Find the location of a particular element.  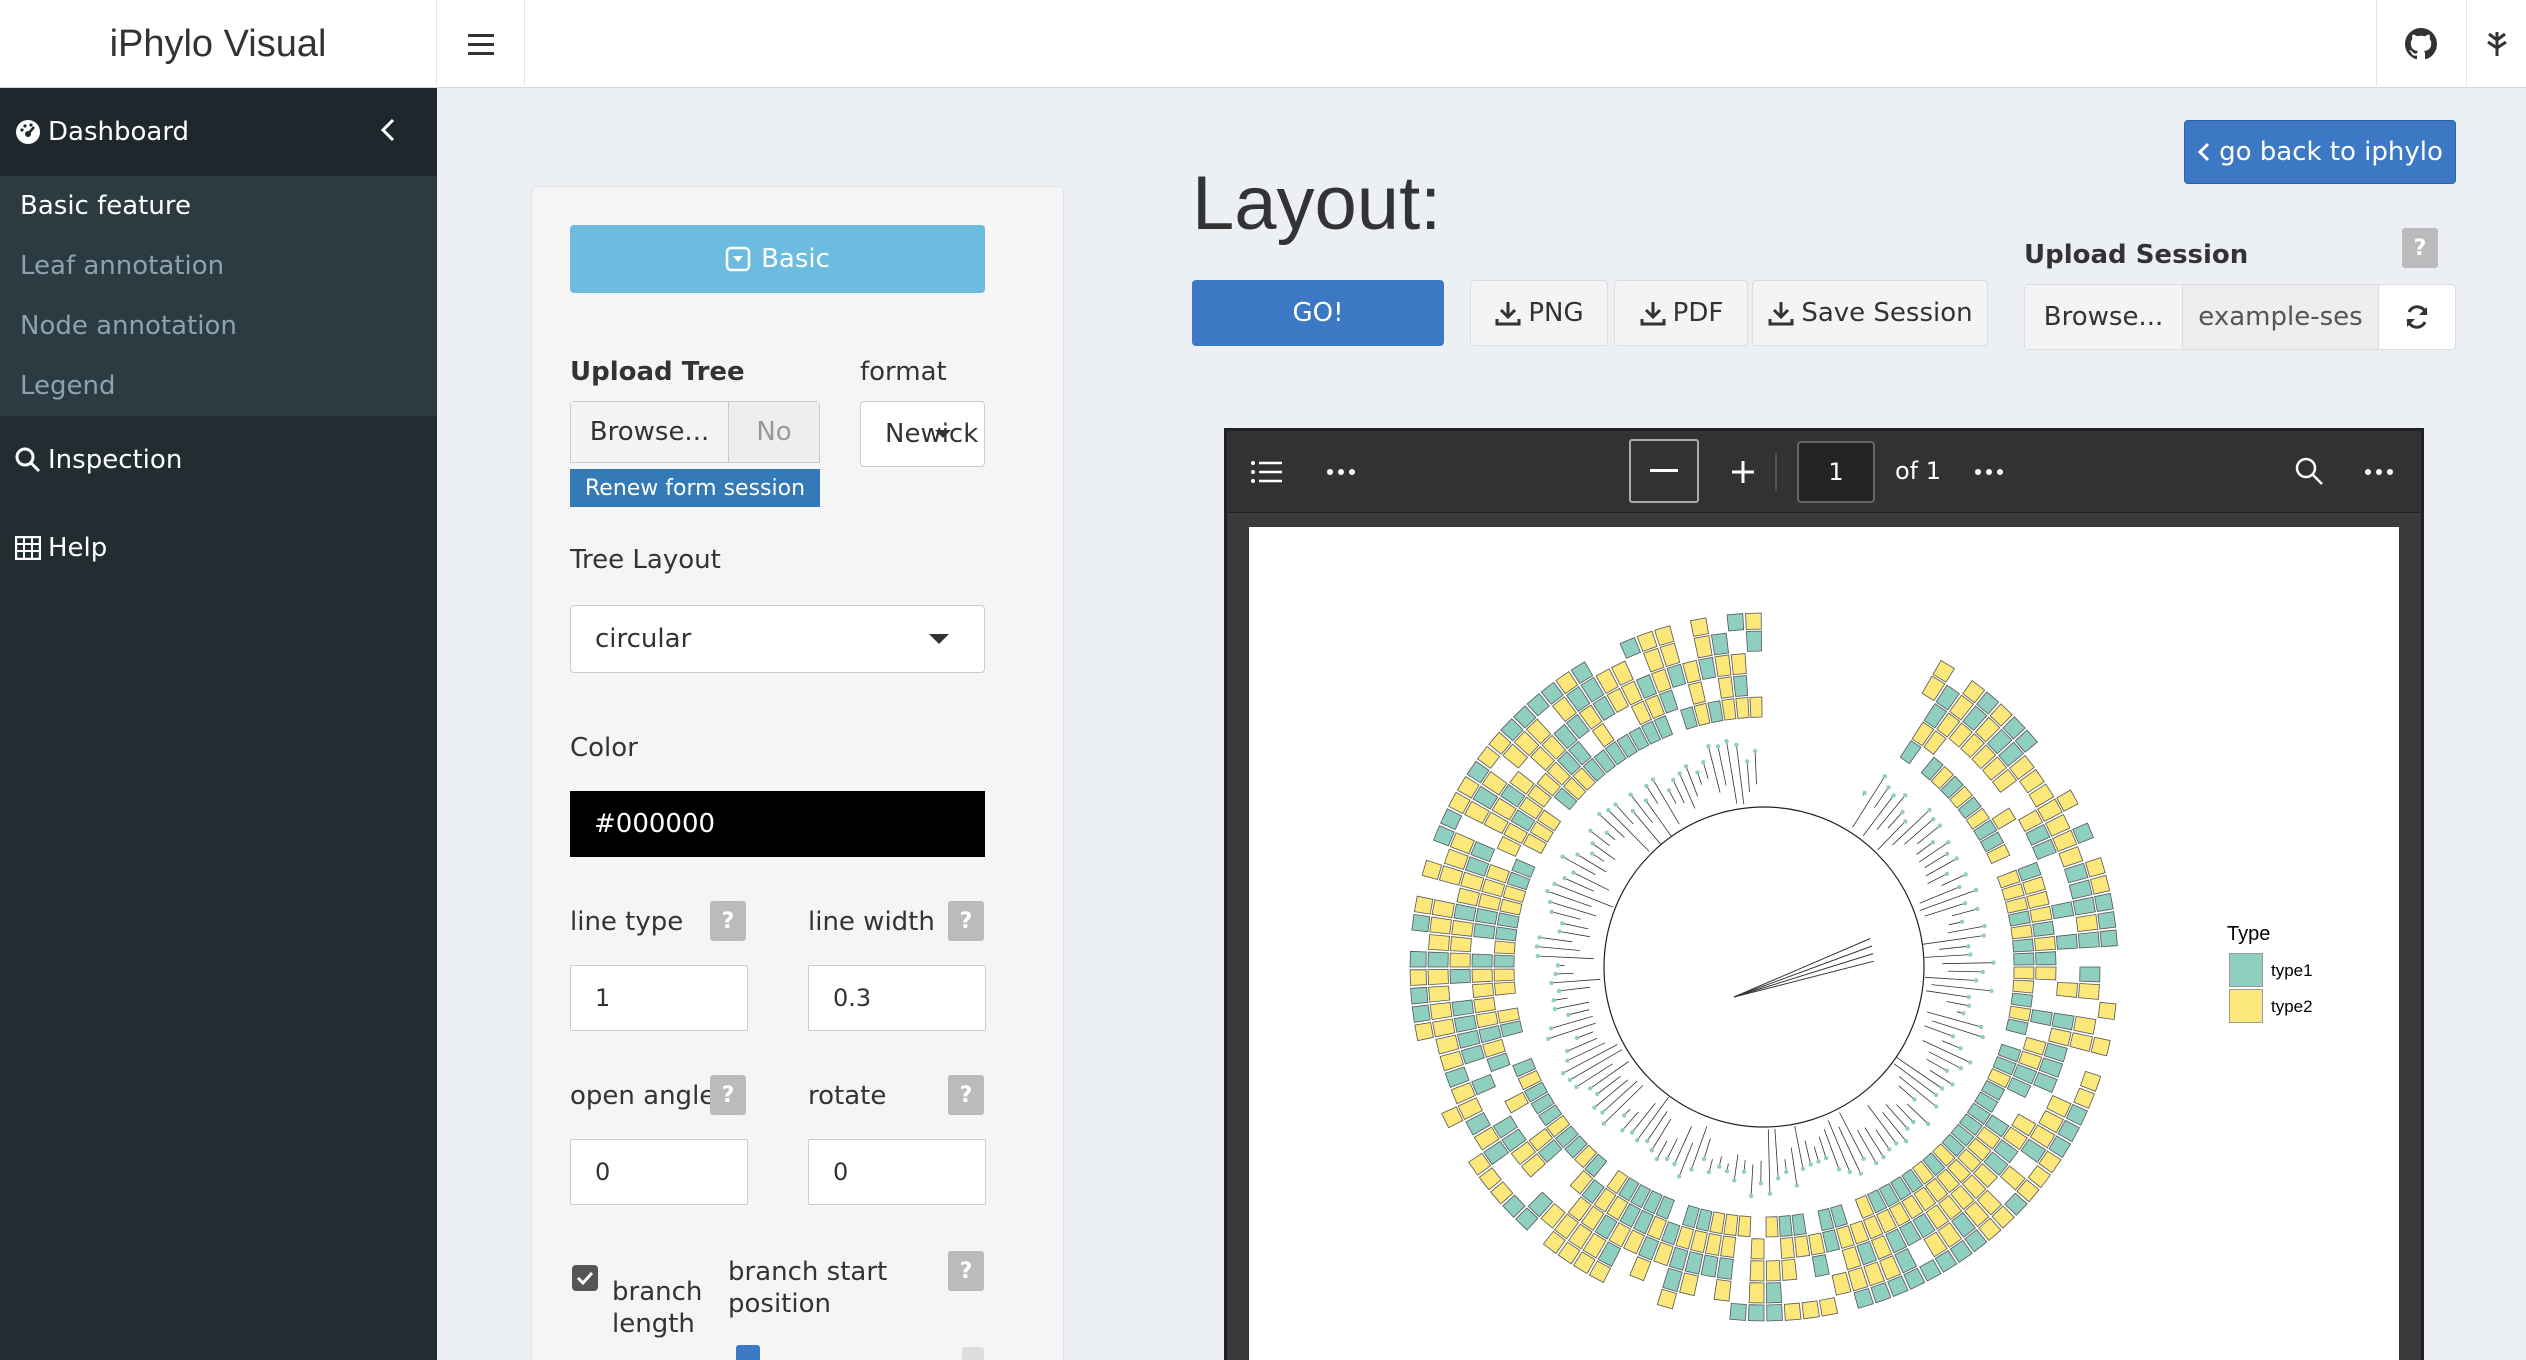

zoom-out-button is located at coordinates (1664, 471).